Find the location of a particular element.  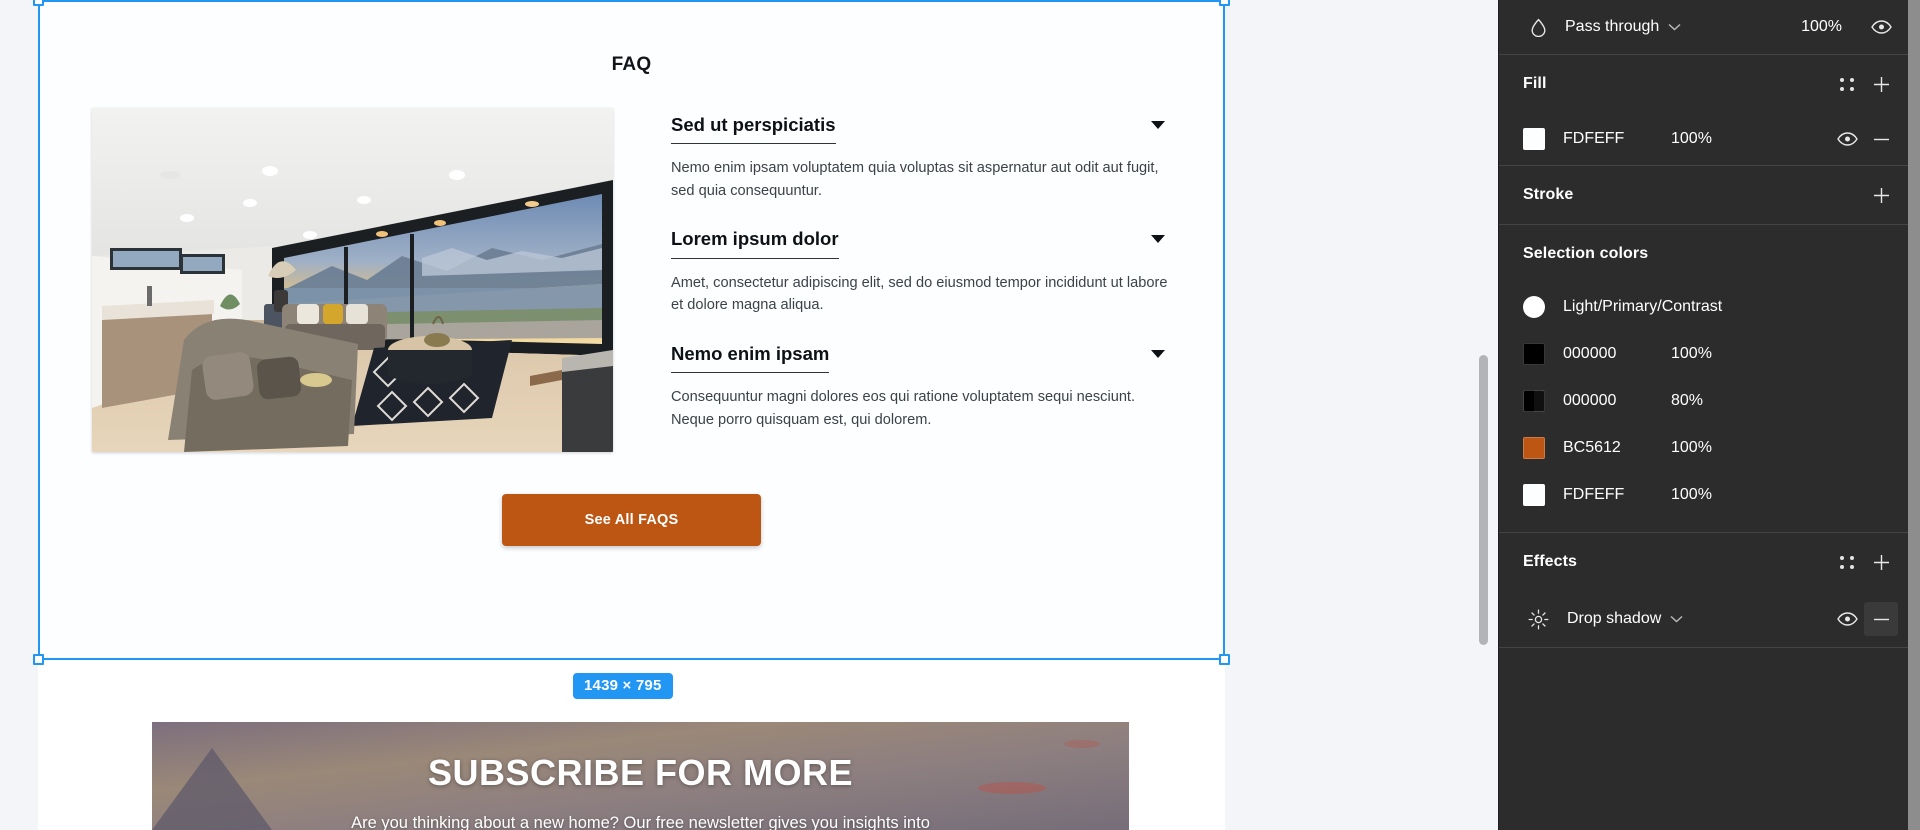

fill-color-swatch is located at coordinates (1534, 139).